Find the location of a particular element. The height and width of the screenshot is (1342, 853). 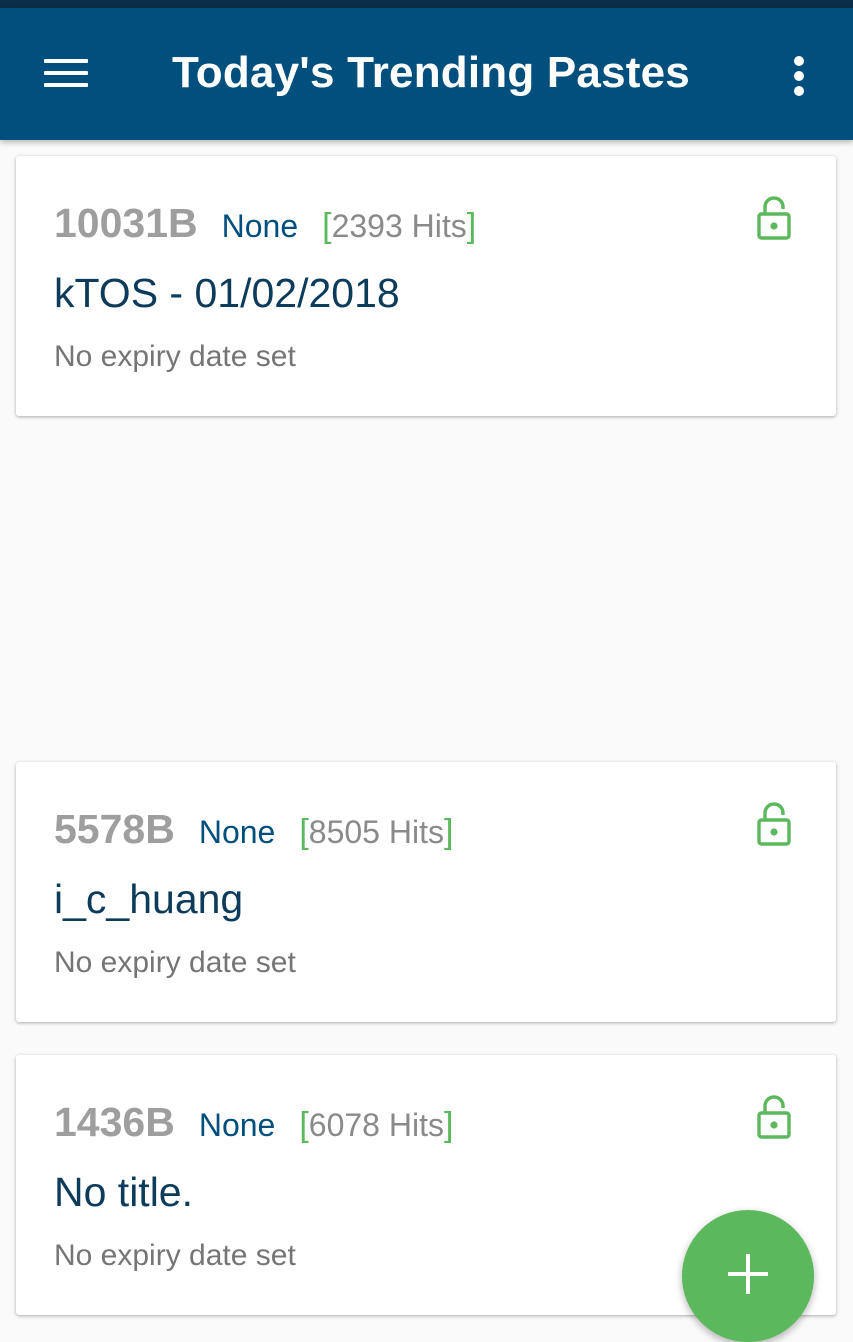

add-paste-button is located at coordinates (748, 1276).